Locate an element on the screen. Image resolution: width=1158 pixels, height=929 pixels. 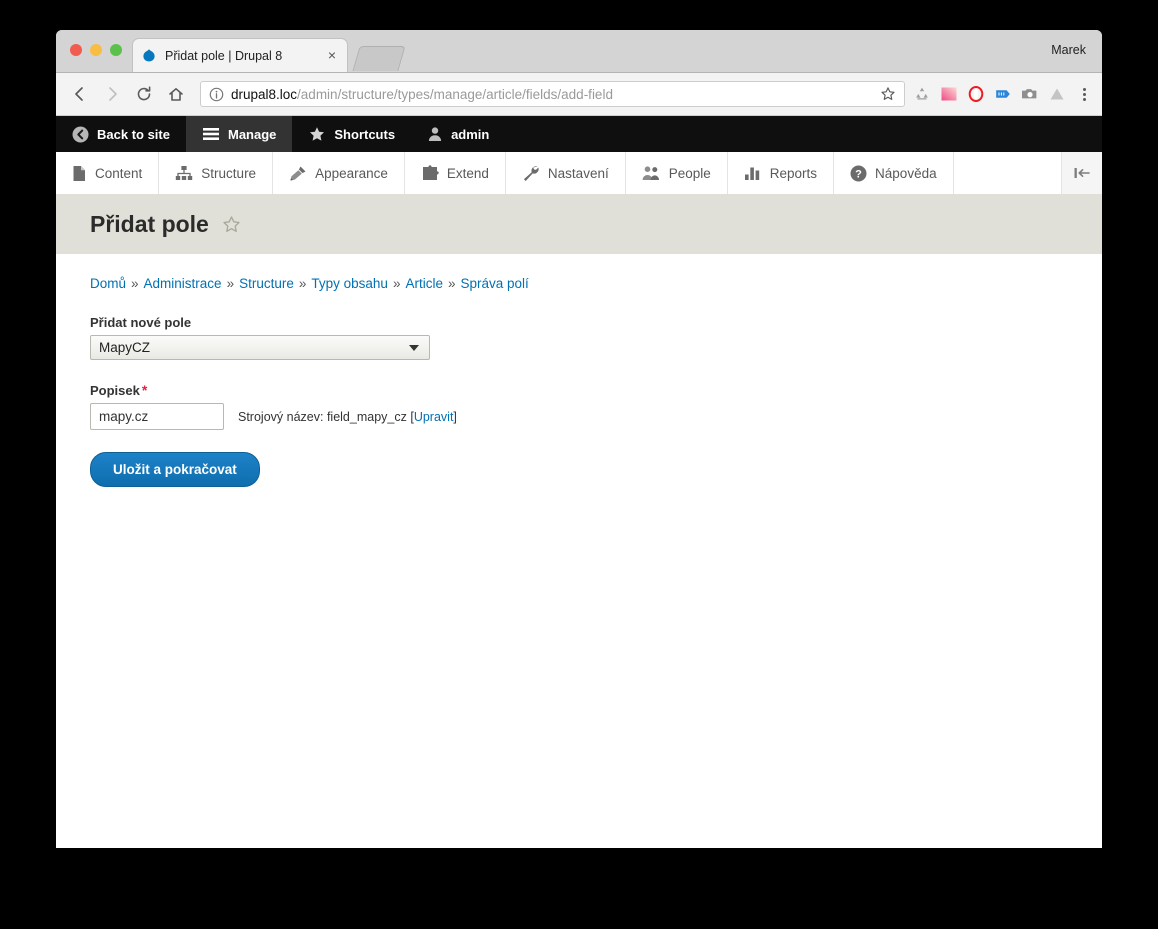
blue-tag-icon is located at coordinates (1003, 94).